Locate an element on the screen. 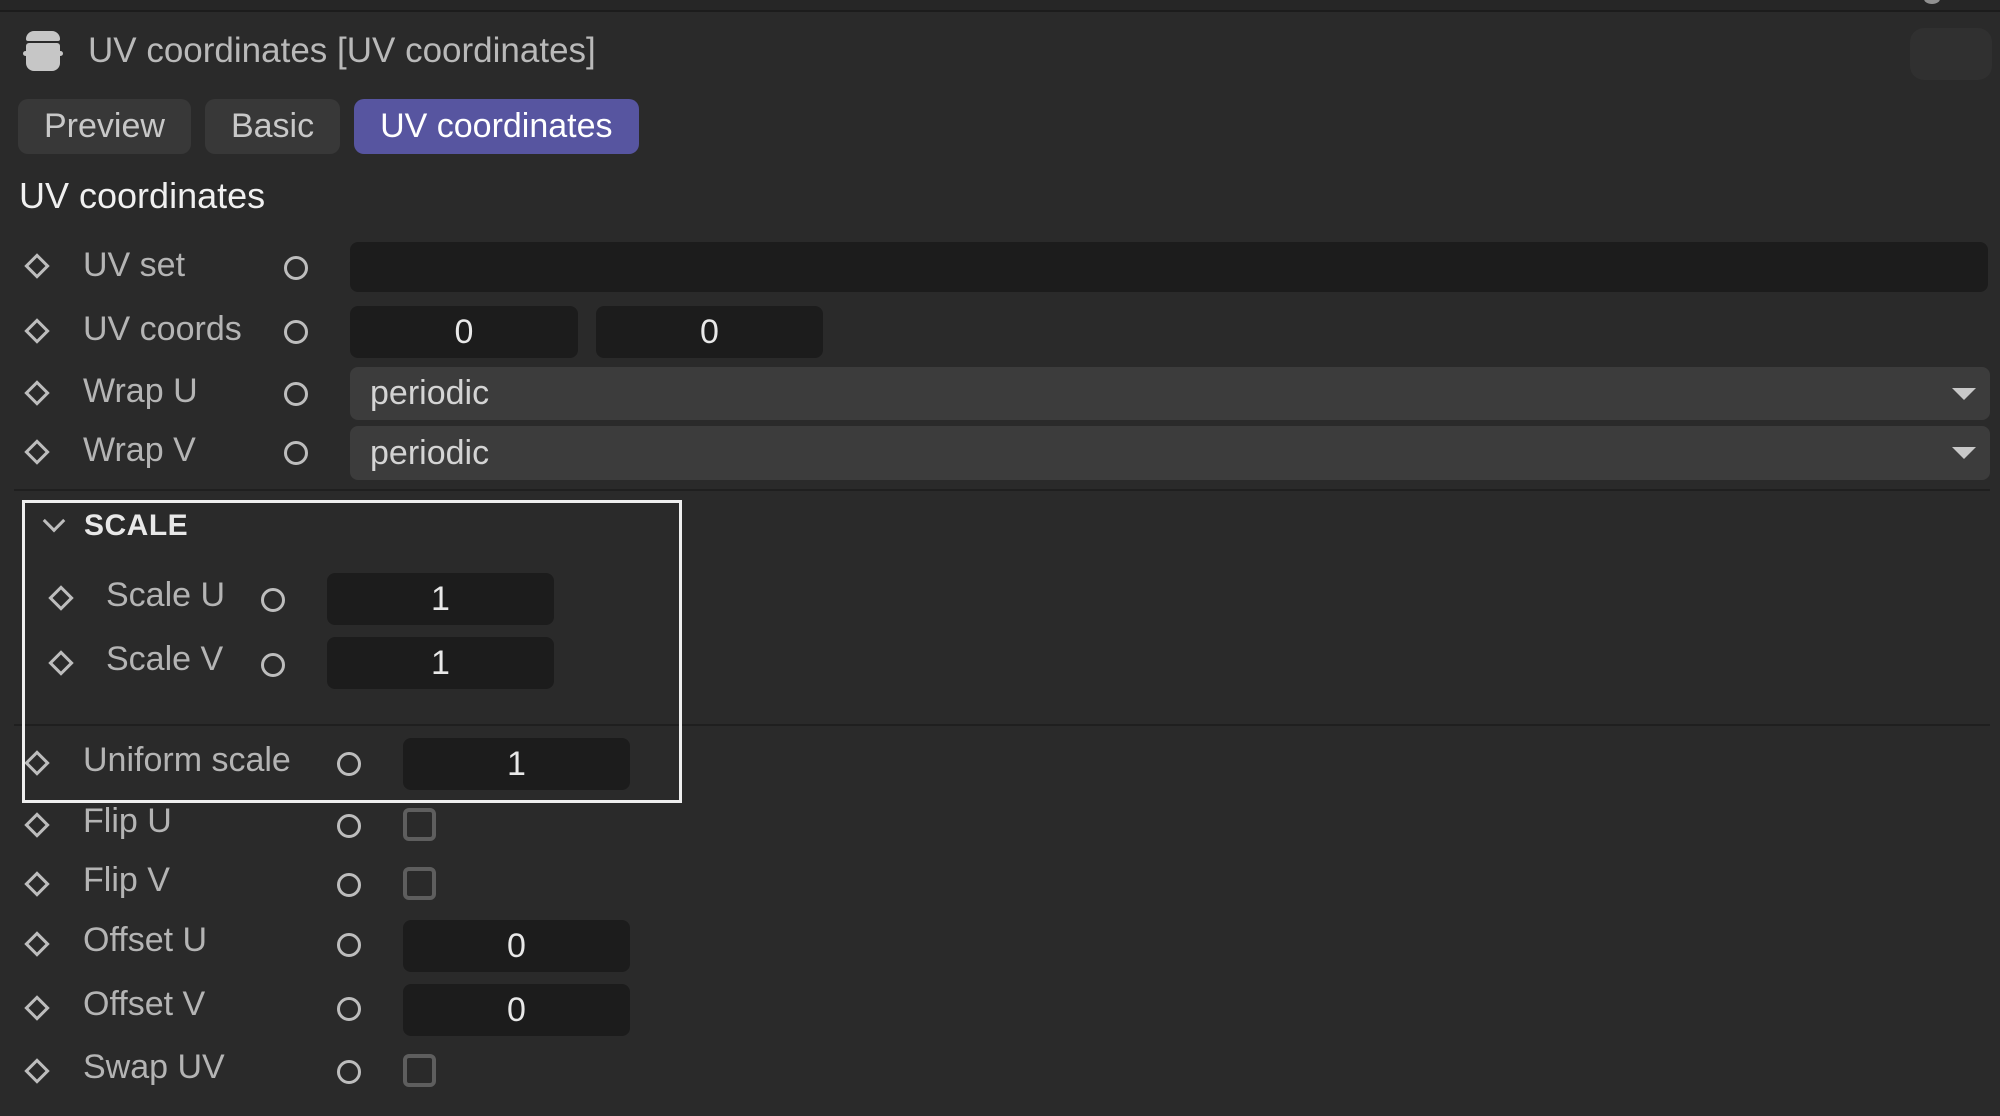  uv-set-input is located at coordinates (1169, 267).